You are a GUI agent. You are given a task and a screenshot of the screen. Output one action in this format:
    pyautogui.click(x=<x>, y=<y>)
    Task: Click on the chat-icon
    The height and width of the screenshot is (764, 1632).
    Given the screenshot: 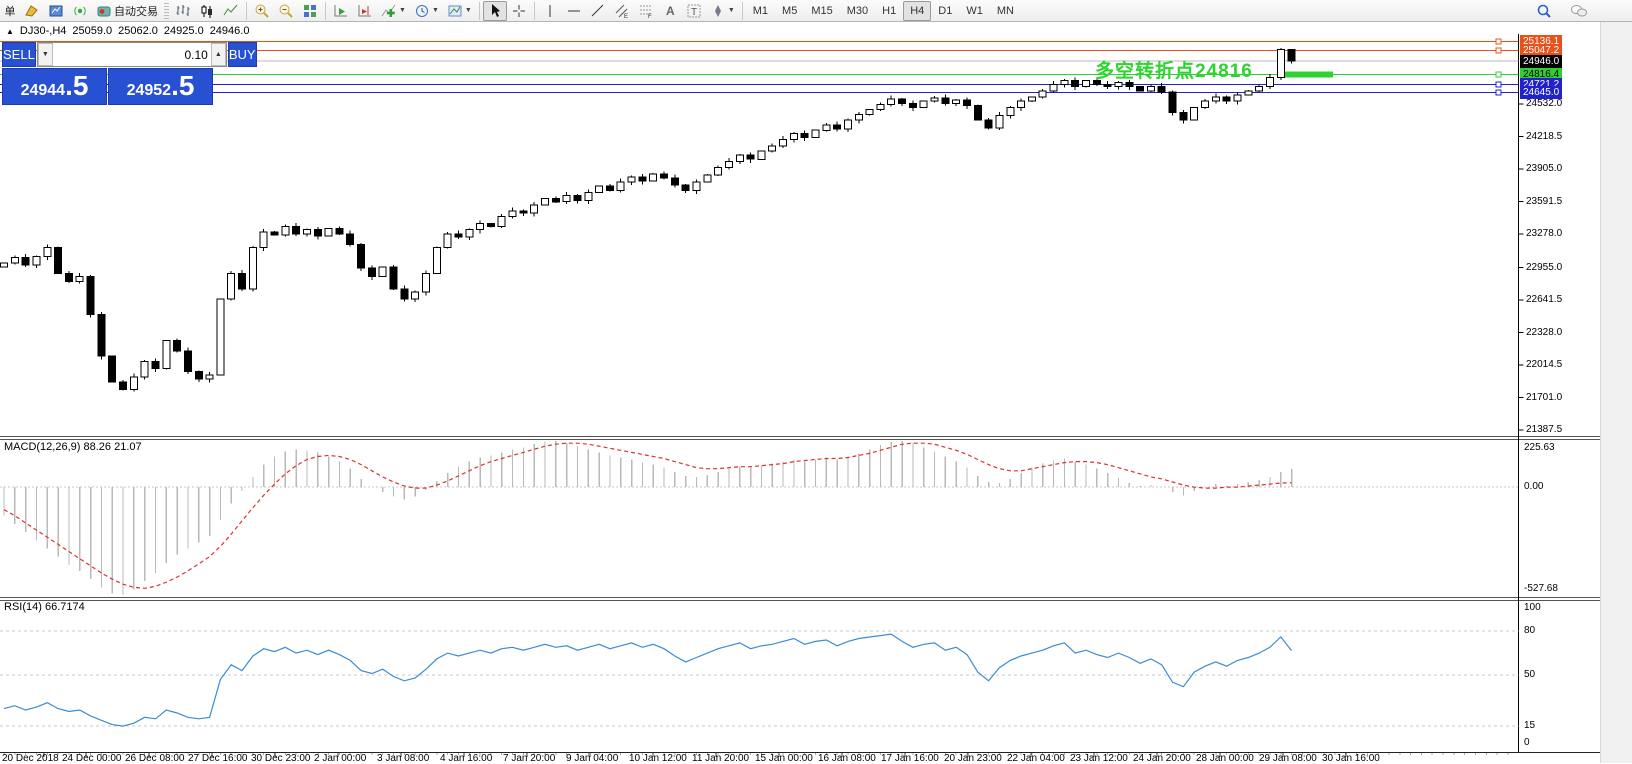 What is the action you would take?
    pyautogui.click(x=1579, y=11)
    